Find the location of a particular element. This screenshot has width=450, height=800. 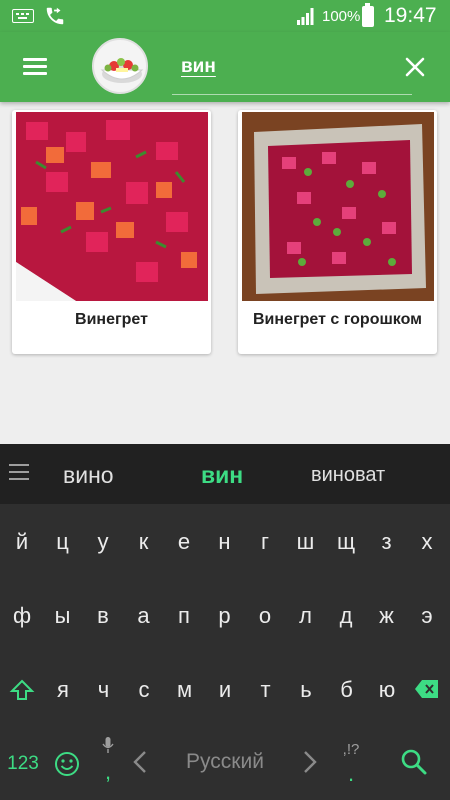

key: л is located at coordinates (306, 616).